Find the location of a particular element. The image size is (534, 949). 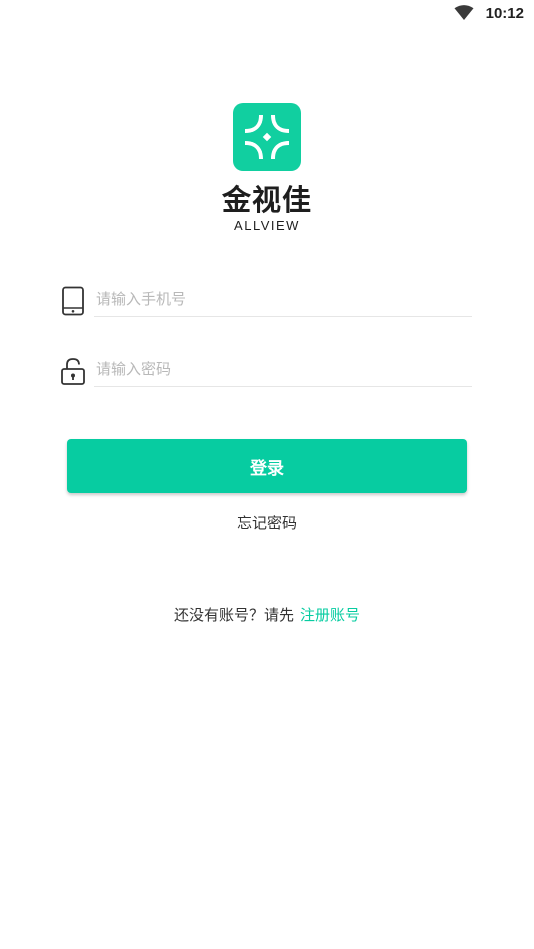

register-prompt: 还没有账号？请先 is located at coordinates (233, 615).